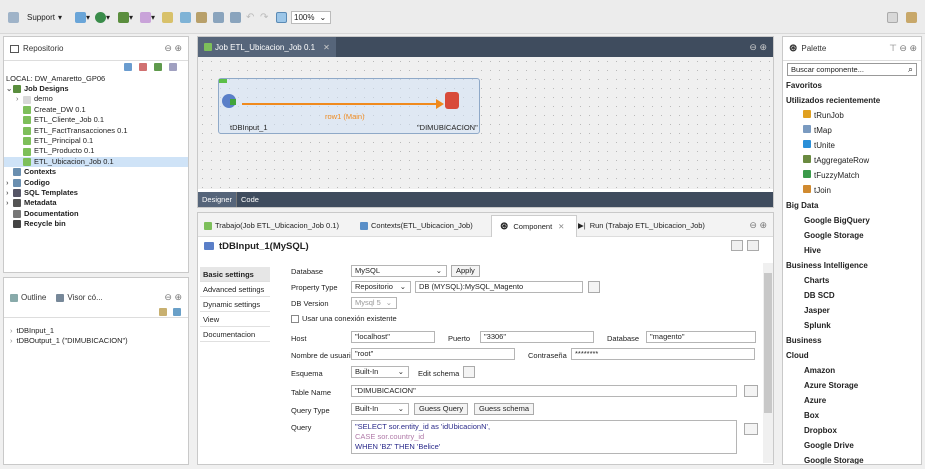  Describe the element at coordinates (758, 225) in the screenshot. I see `component-minimize-icon: ⊖ ⊕` at that location.